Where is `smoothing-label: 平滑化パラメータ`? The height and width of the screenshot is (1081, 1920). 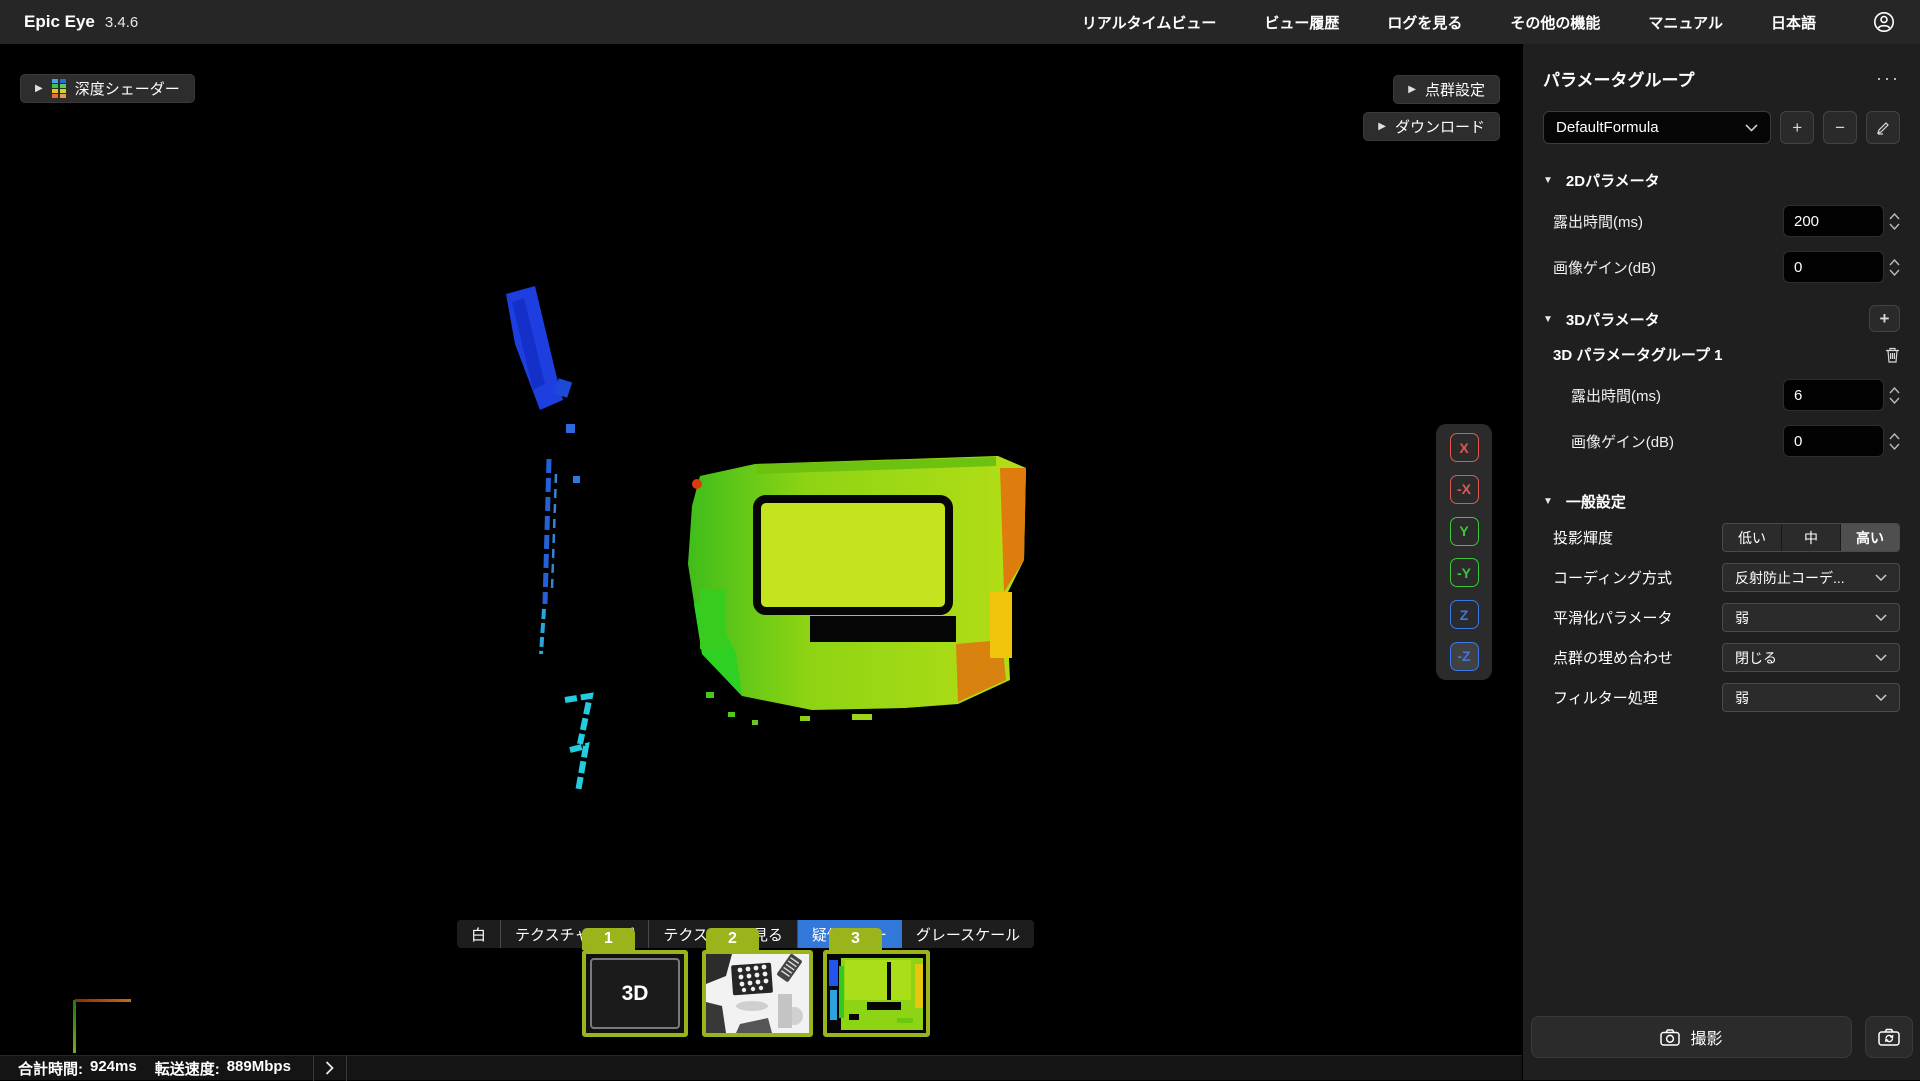 smoothing-label: 平滑化パラメータ is located at coordinates (1613, 618).